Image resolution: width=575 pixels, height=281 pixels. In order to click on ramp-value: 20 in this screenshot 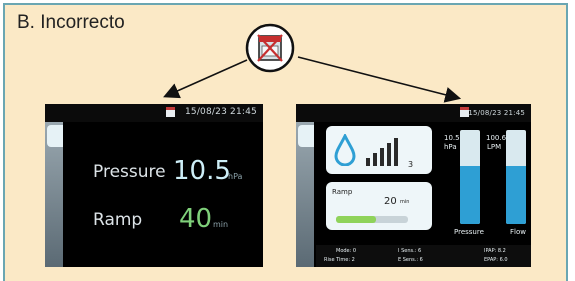, I will do `click(390, 201)`.